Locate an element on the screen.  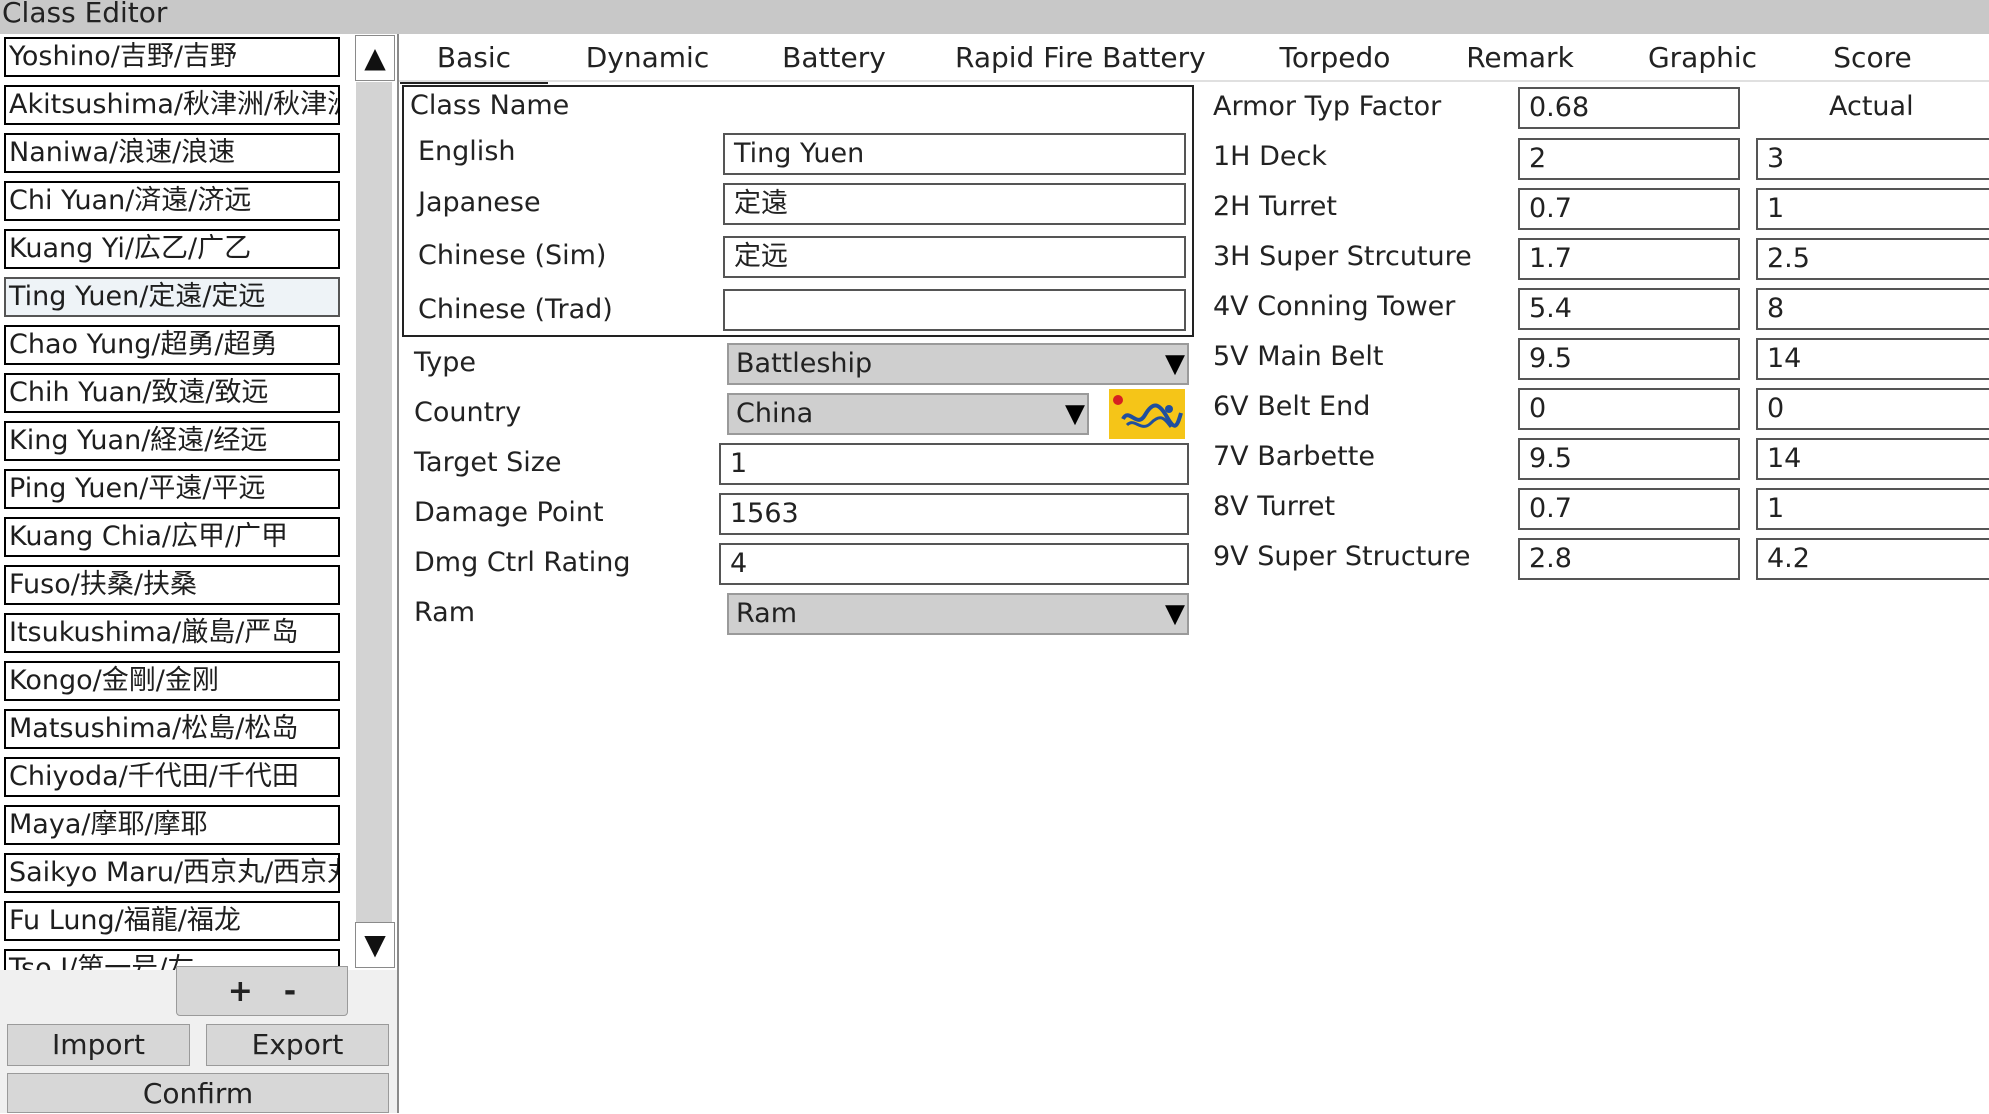
list-item: Chiyoda/千代田/千代田 is located at coordinates (172, 777).